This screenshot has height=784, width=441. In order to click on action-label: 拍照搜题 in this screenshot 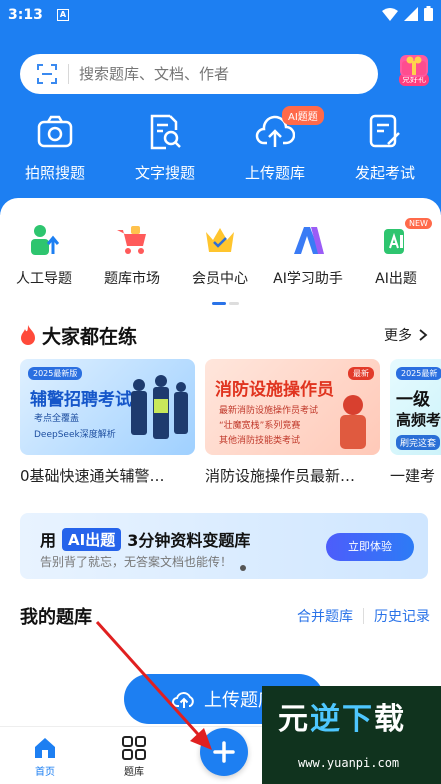, I will do `click(54, 173)`.